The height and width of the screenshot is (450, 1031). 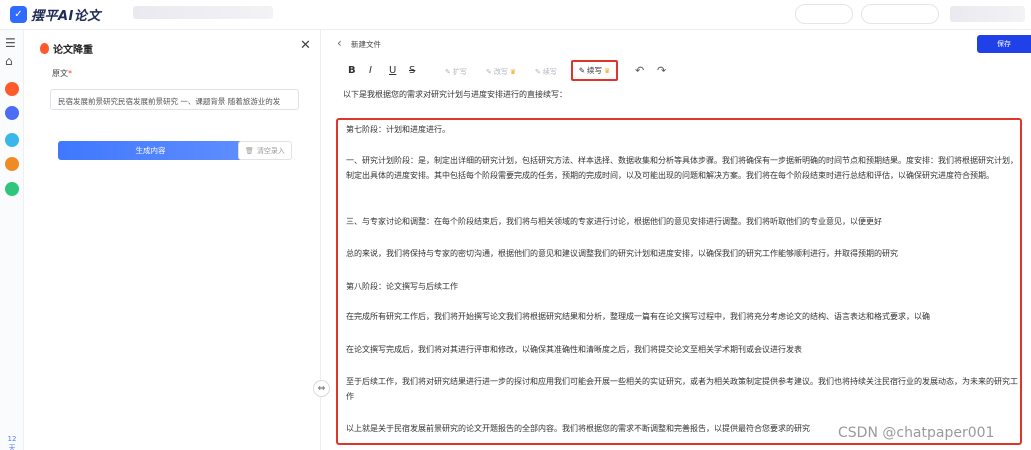 I want to click on home-icon: ⌂, so click(x=9, y=61).